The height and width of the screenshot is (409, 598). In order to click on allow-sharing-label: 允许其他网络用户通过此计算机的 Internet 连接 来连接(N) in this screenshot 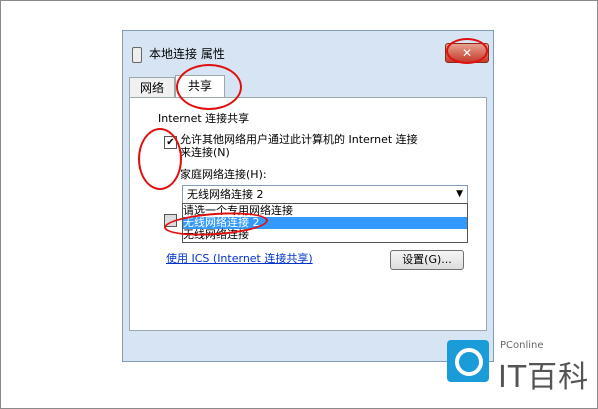, I will do `click(315, 146)`.